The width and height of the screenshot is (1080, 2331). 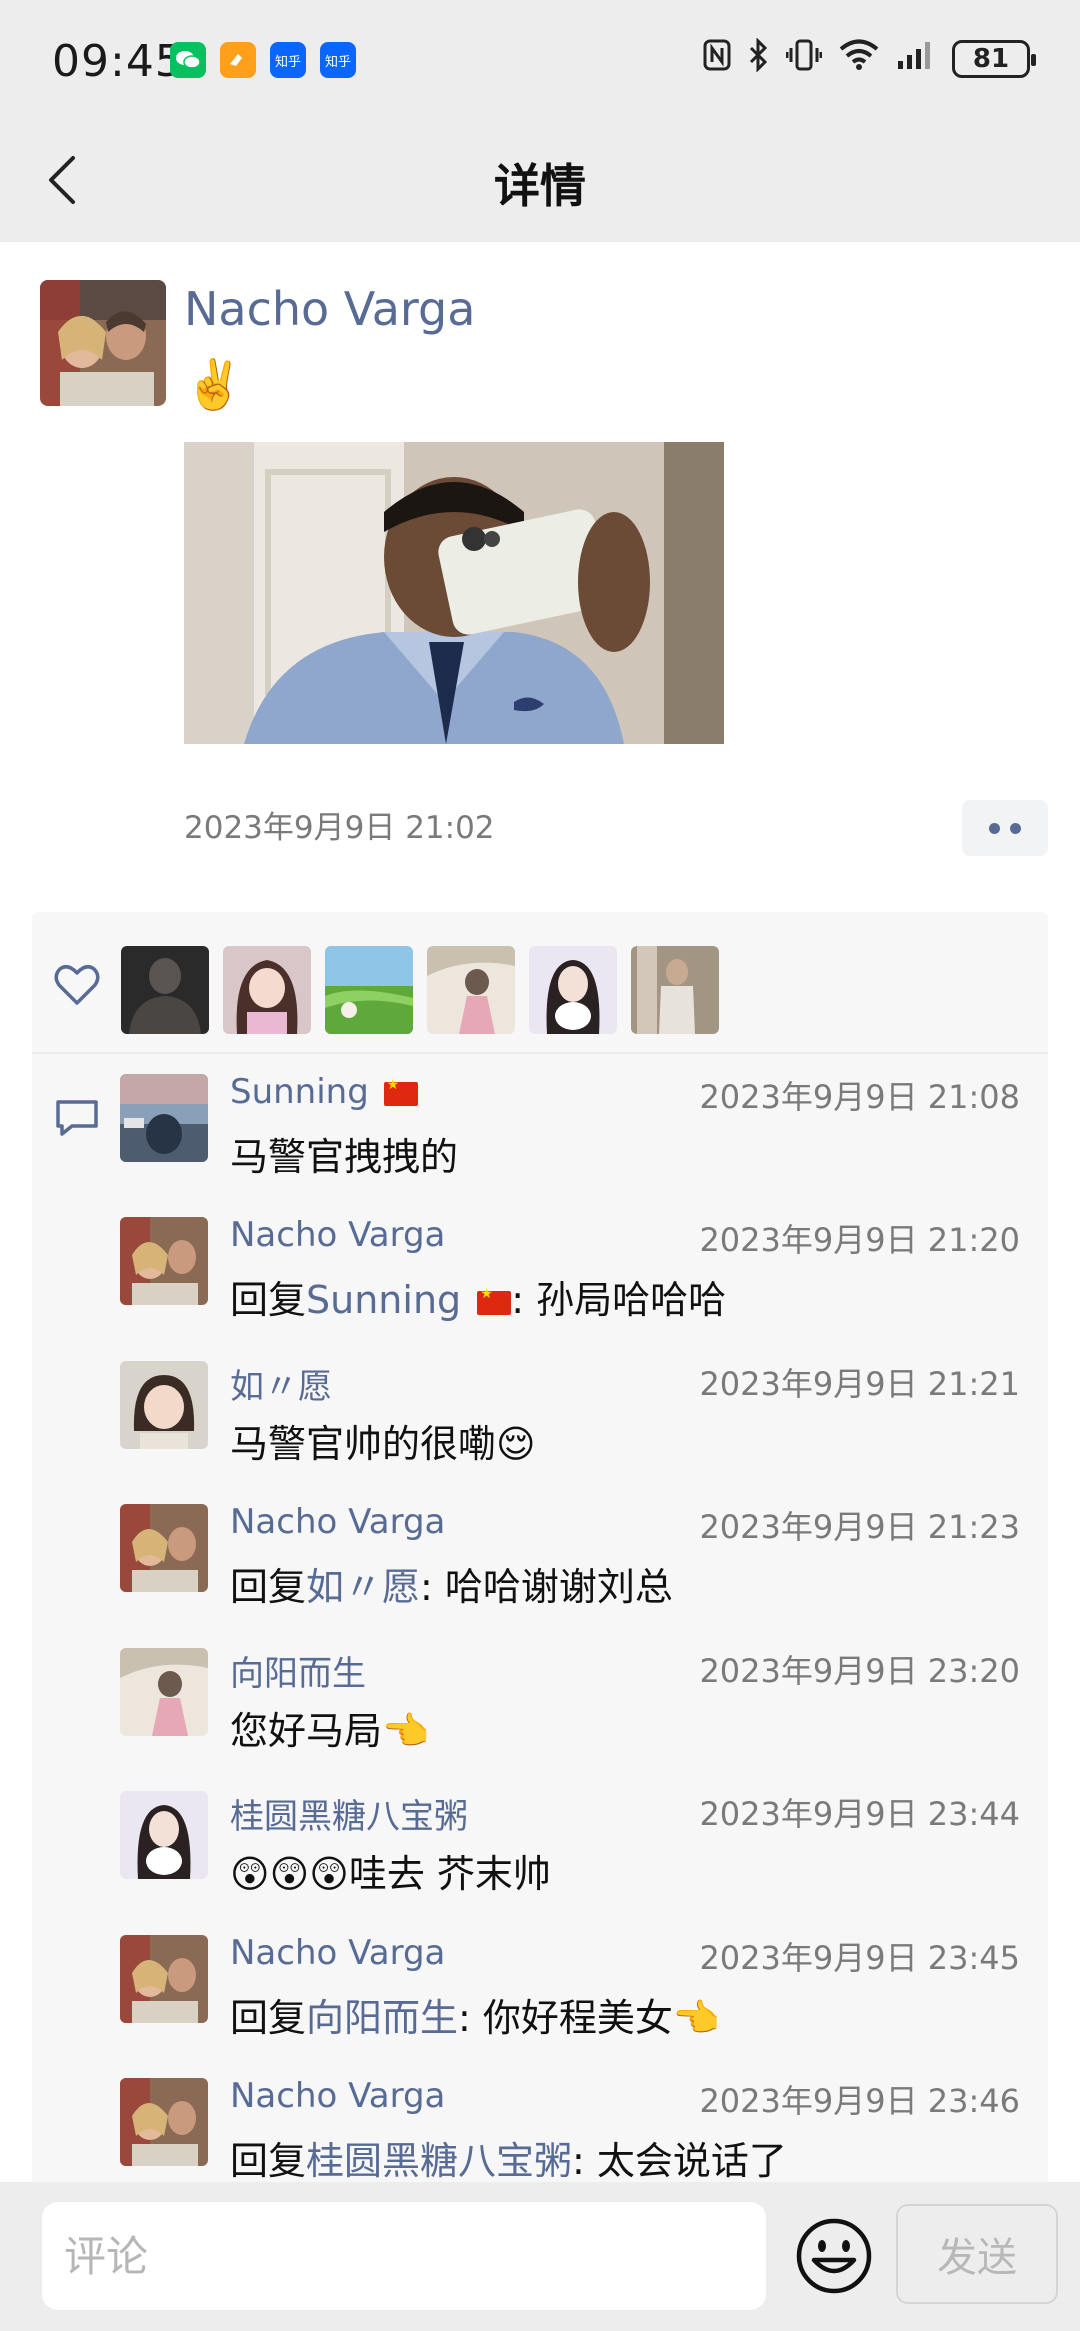 What do you see at coordinates (324, 1092) in the screenshot?
I see `commenter-name: Sunning` at bounding box center [324, 1092].